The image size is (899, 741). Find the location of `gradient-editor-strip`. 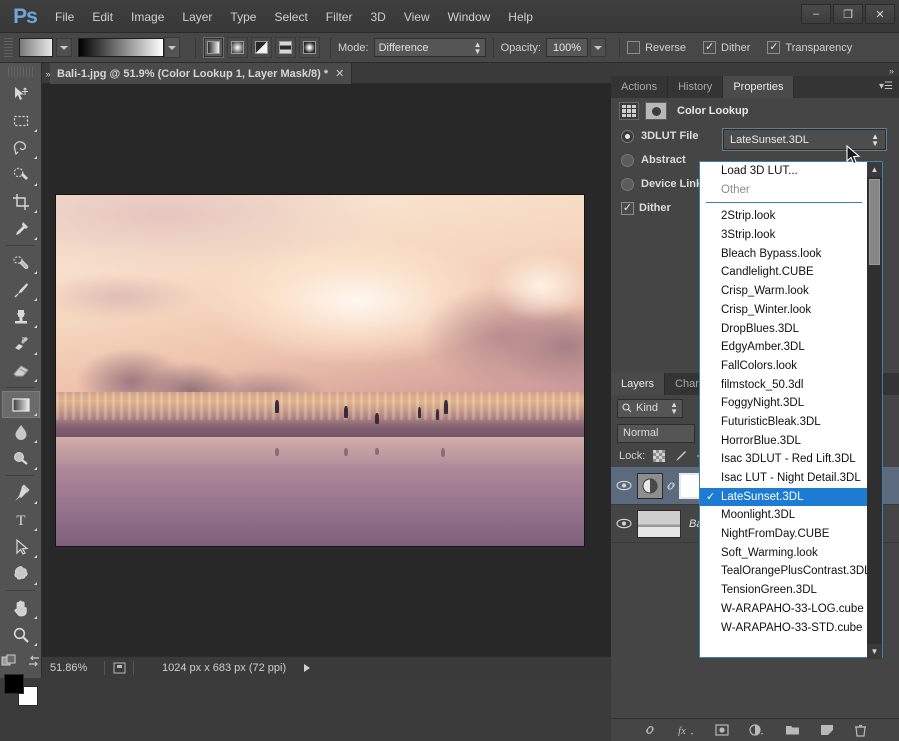

gradient-editor-strip is located at coordinates (121, 47).